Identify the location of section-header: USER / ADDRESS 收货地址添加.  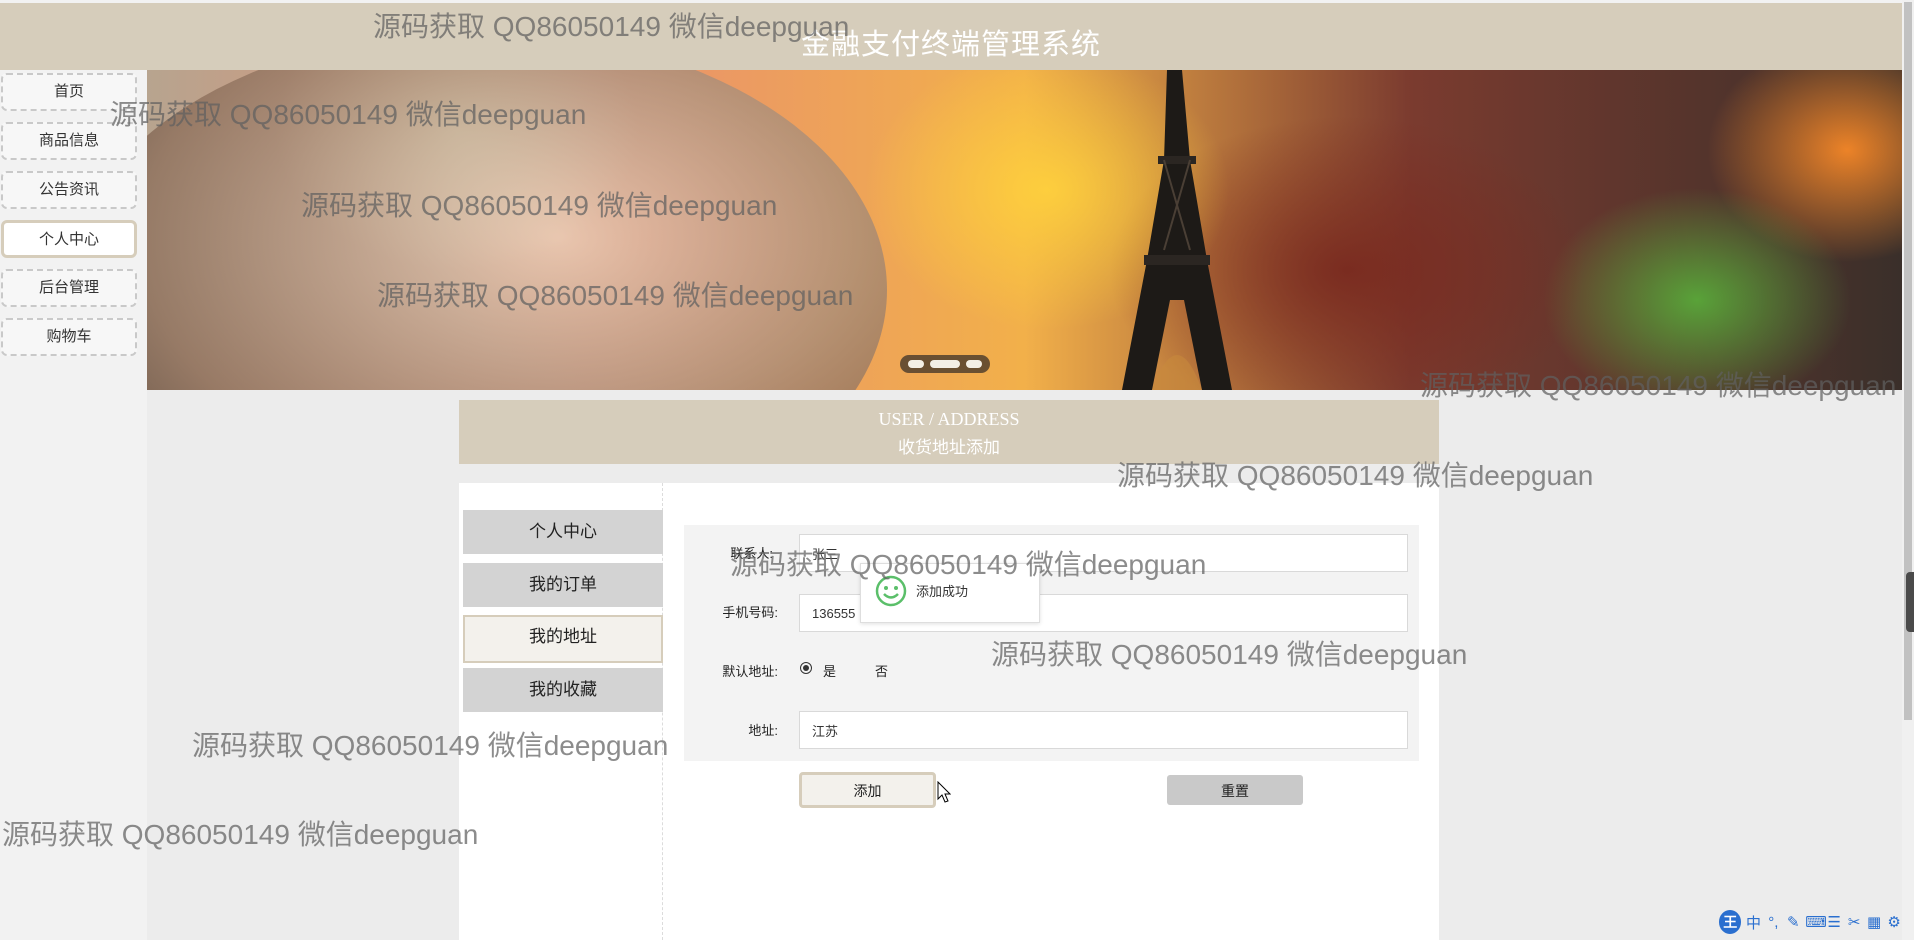
(949, 432).